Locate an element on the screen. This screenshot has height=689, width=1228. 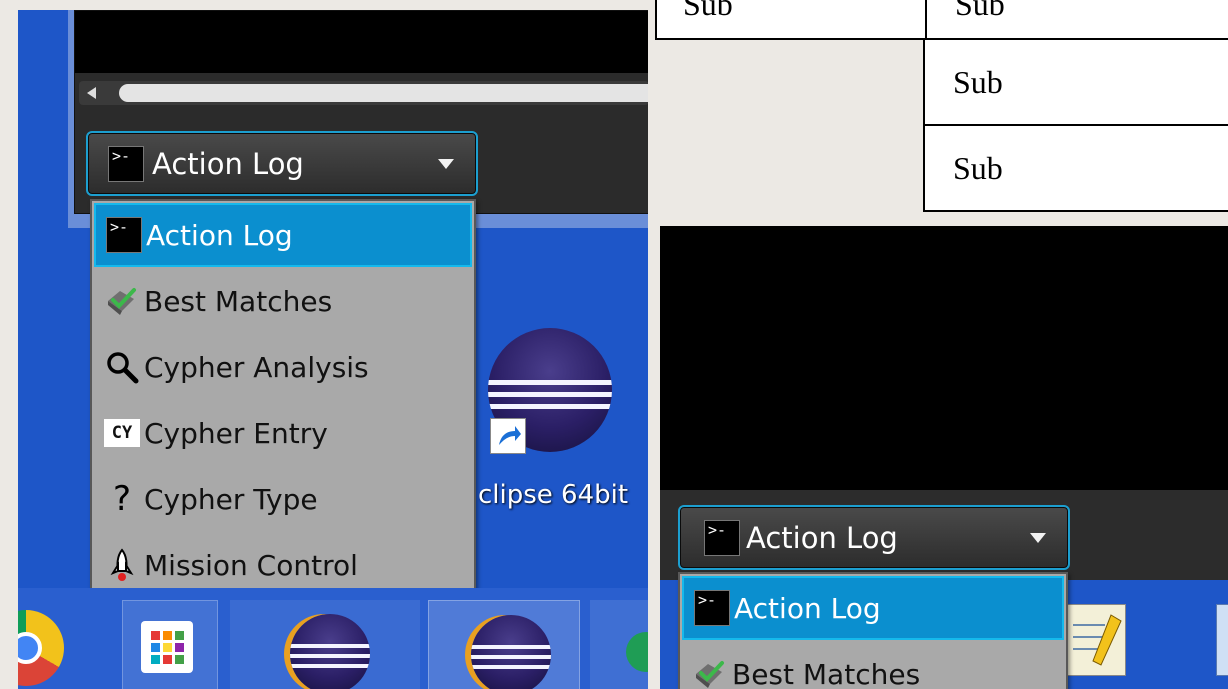
view-selector-menu: >- Action Log Best Matches is located at coordinates (873, 630).